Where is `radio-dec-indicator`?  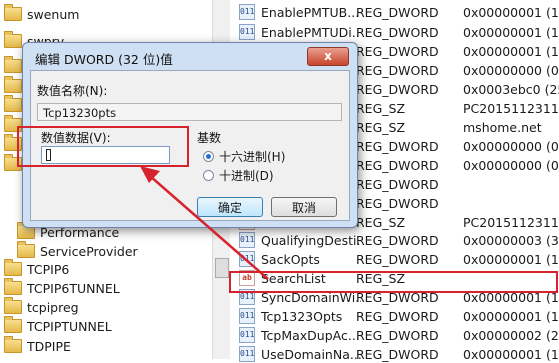
radio-dec-indicator is located at coordinates (208, 175).